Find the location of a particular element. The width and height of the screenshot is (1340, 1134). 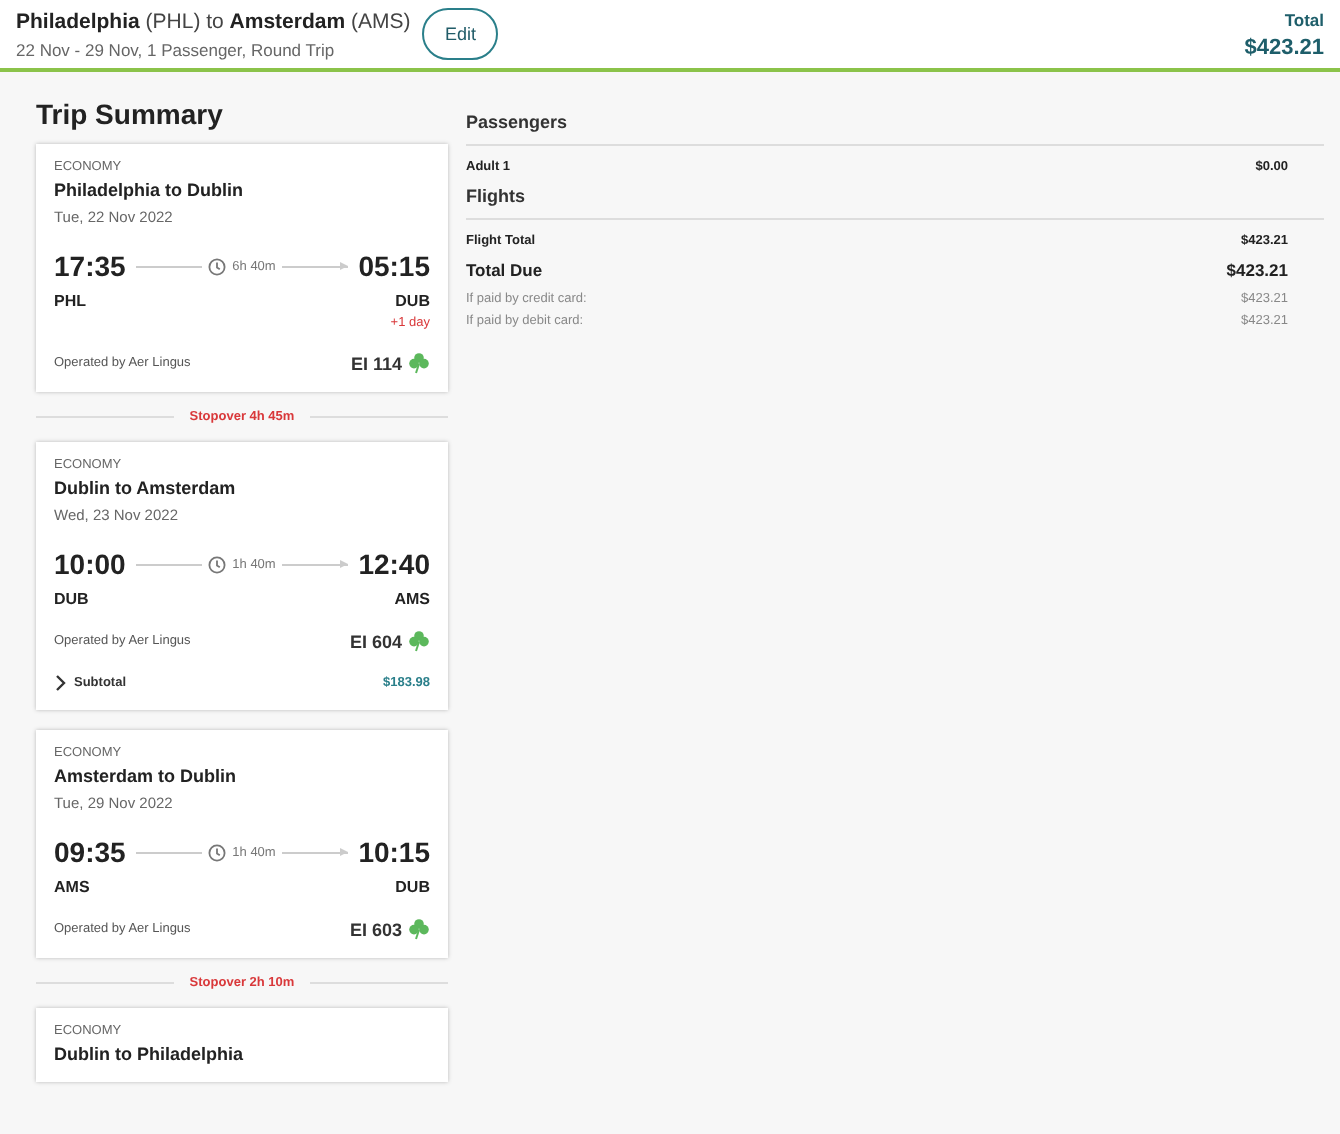

departure-time: 09:35 is located at coordinates (90, 852).